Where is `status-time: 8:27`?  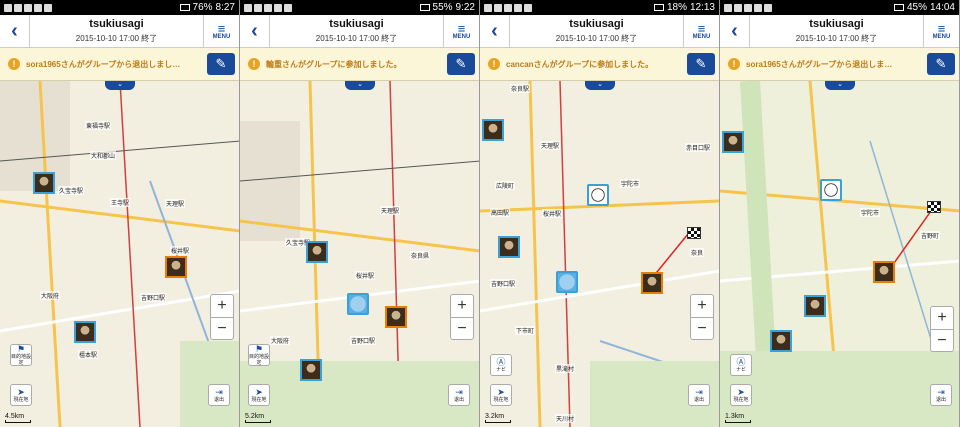
status-time: 8:27 is located at coordinates (225, 7).